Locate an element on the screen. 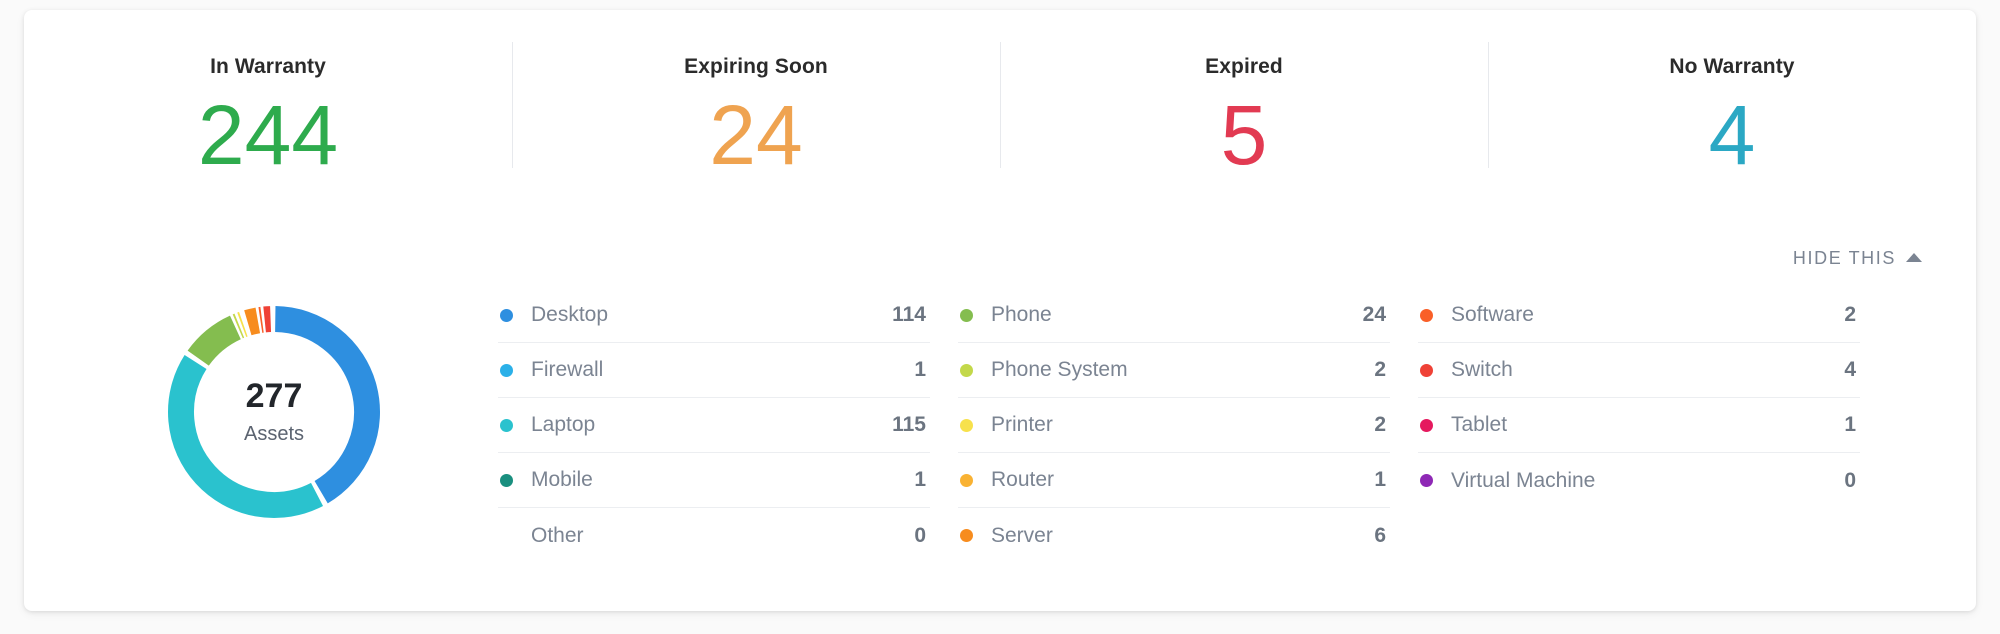 This screenshot has height=634, width=2000. kpi-in-warranty: In Warranty 244 is located at coordinates (268, 110).